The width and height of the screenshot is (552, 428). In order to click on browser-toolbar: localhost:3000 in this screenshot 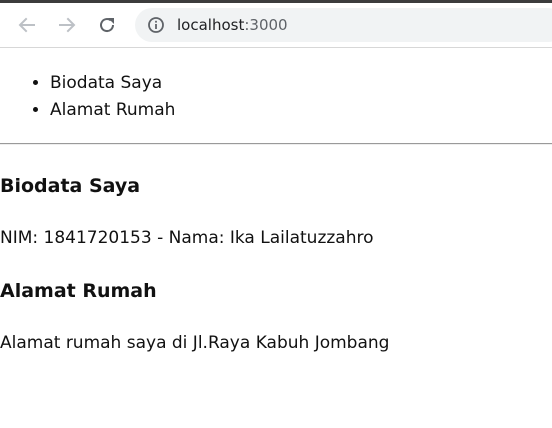, I will do `click(276, 25)`.